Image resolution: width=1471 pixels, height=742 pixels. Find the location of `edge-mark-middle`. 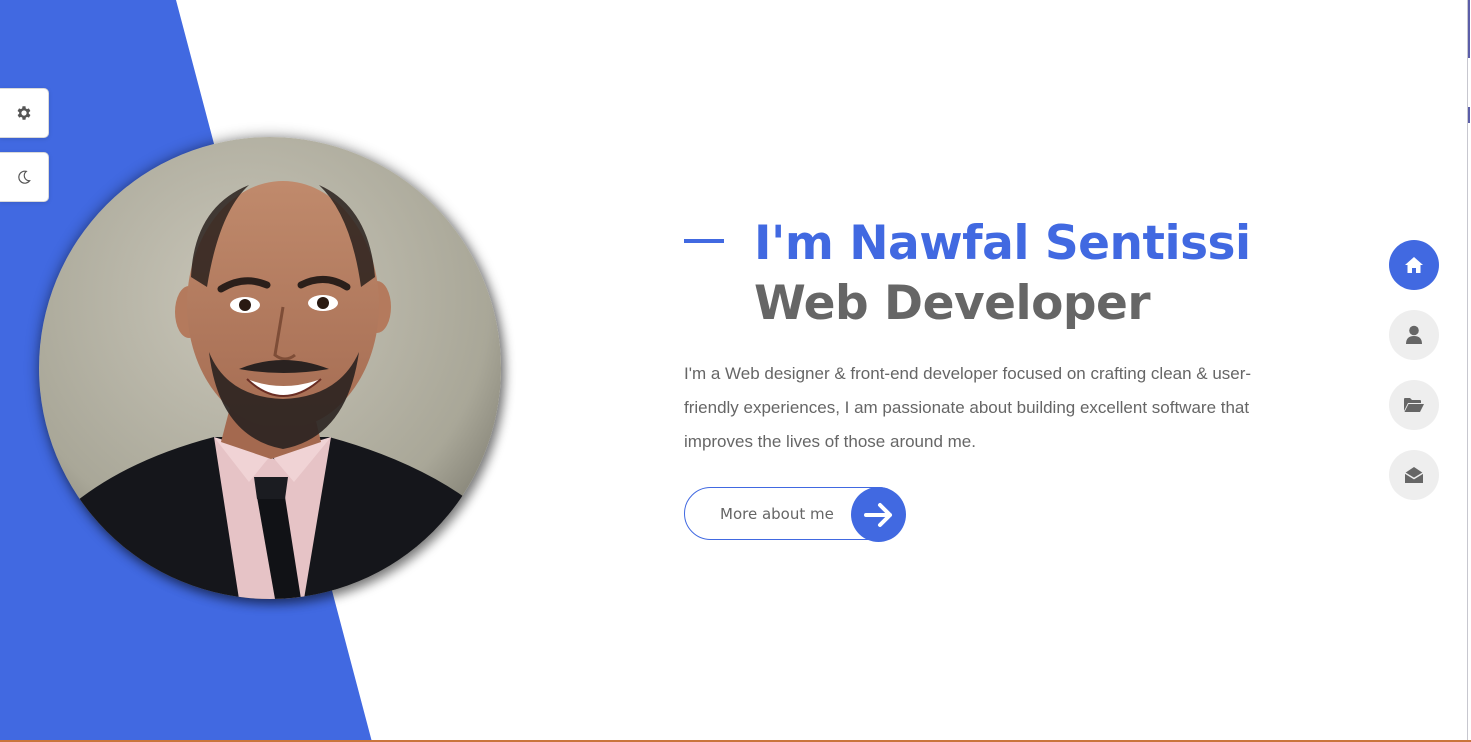

edge-mark-middle is located at coordinates (1469, 115).